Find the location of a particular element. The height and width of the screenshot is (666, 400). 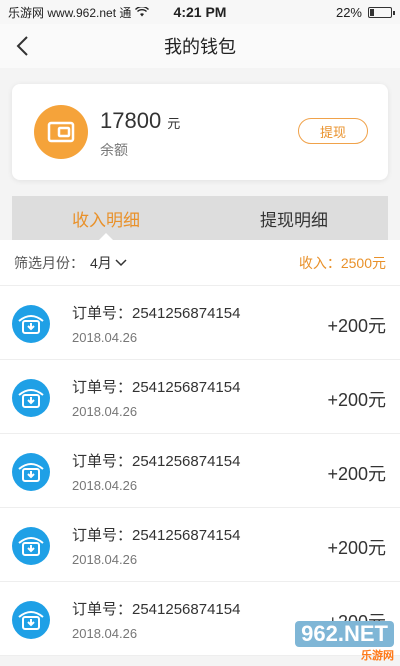

wallet-icon is located at coordinates (61, 132).